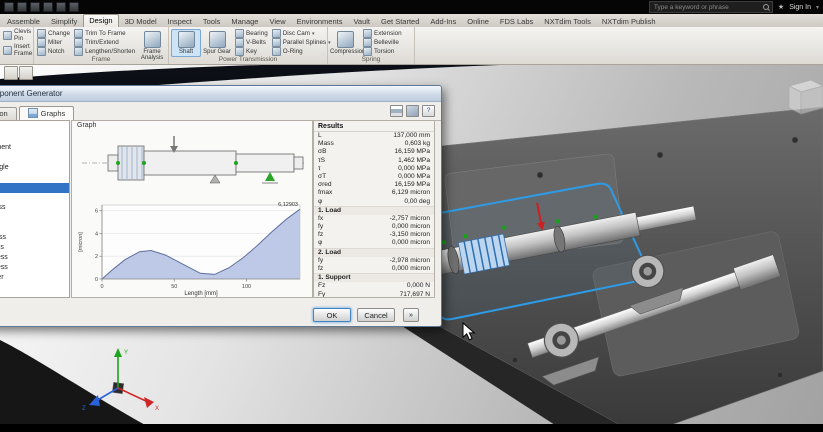 Image resolution: width=823 pixels, height=432 pixels. What do you see at coordinates (34, 188) in the screenshot?
I see `tree-item: Deflection` at bounding box center [34, 188].